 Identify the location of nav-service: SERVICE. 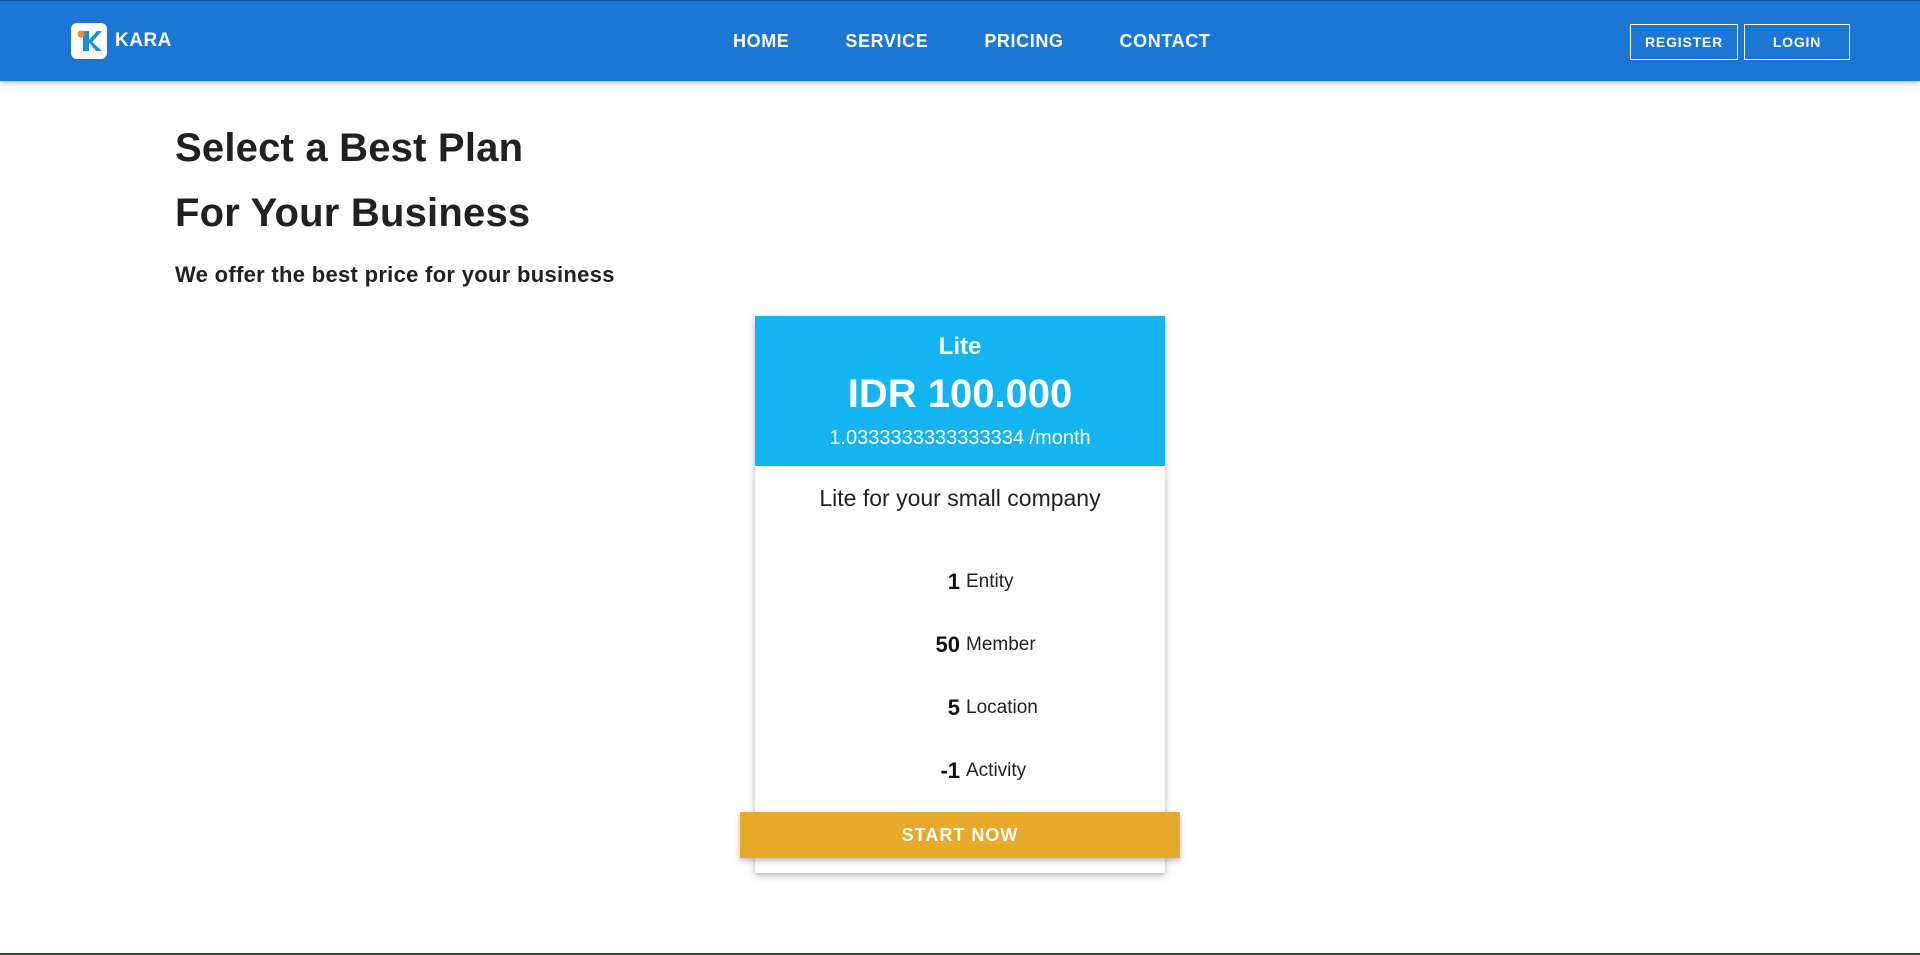
(886, 41).